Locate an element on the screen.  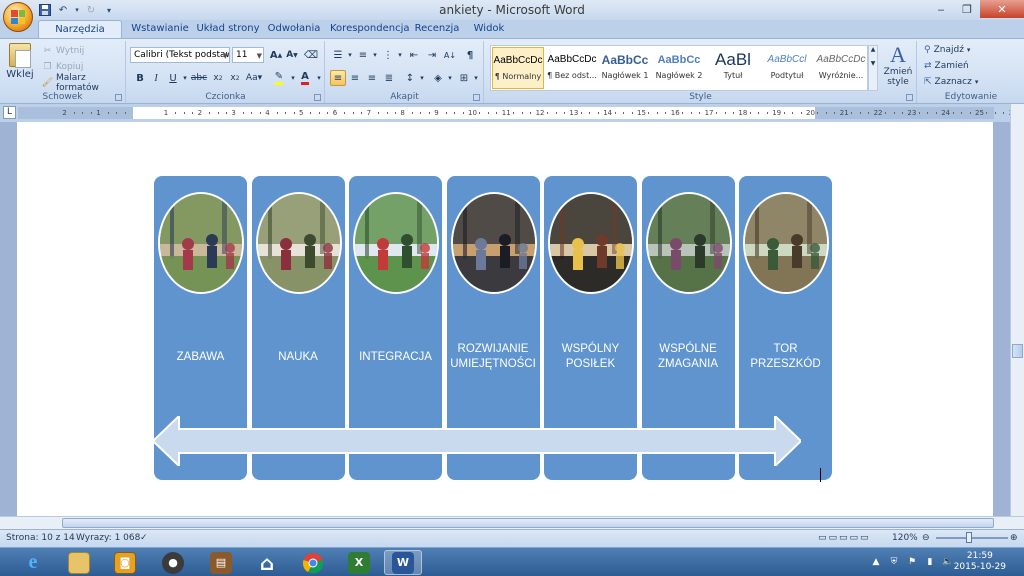
close-button: ✕ is located at coordinates (1002, 9).